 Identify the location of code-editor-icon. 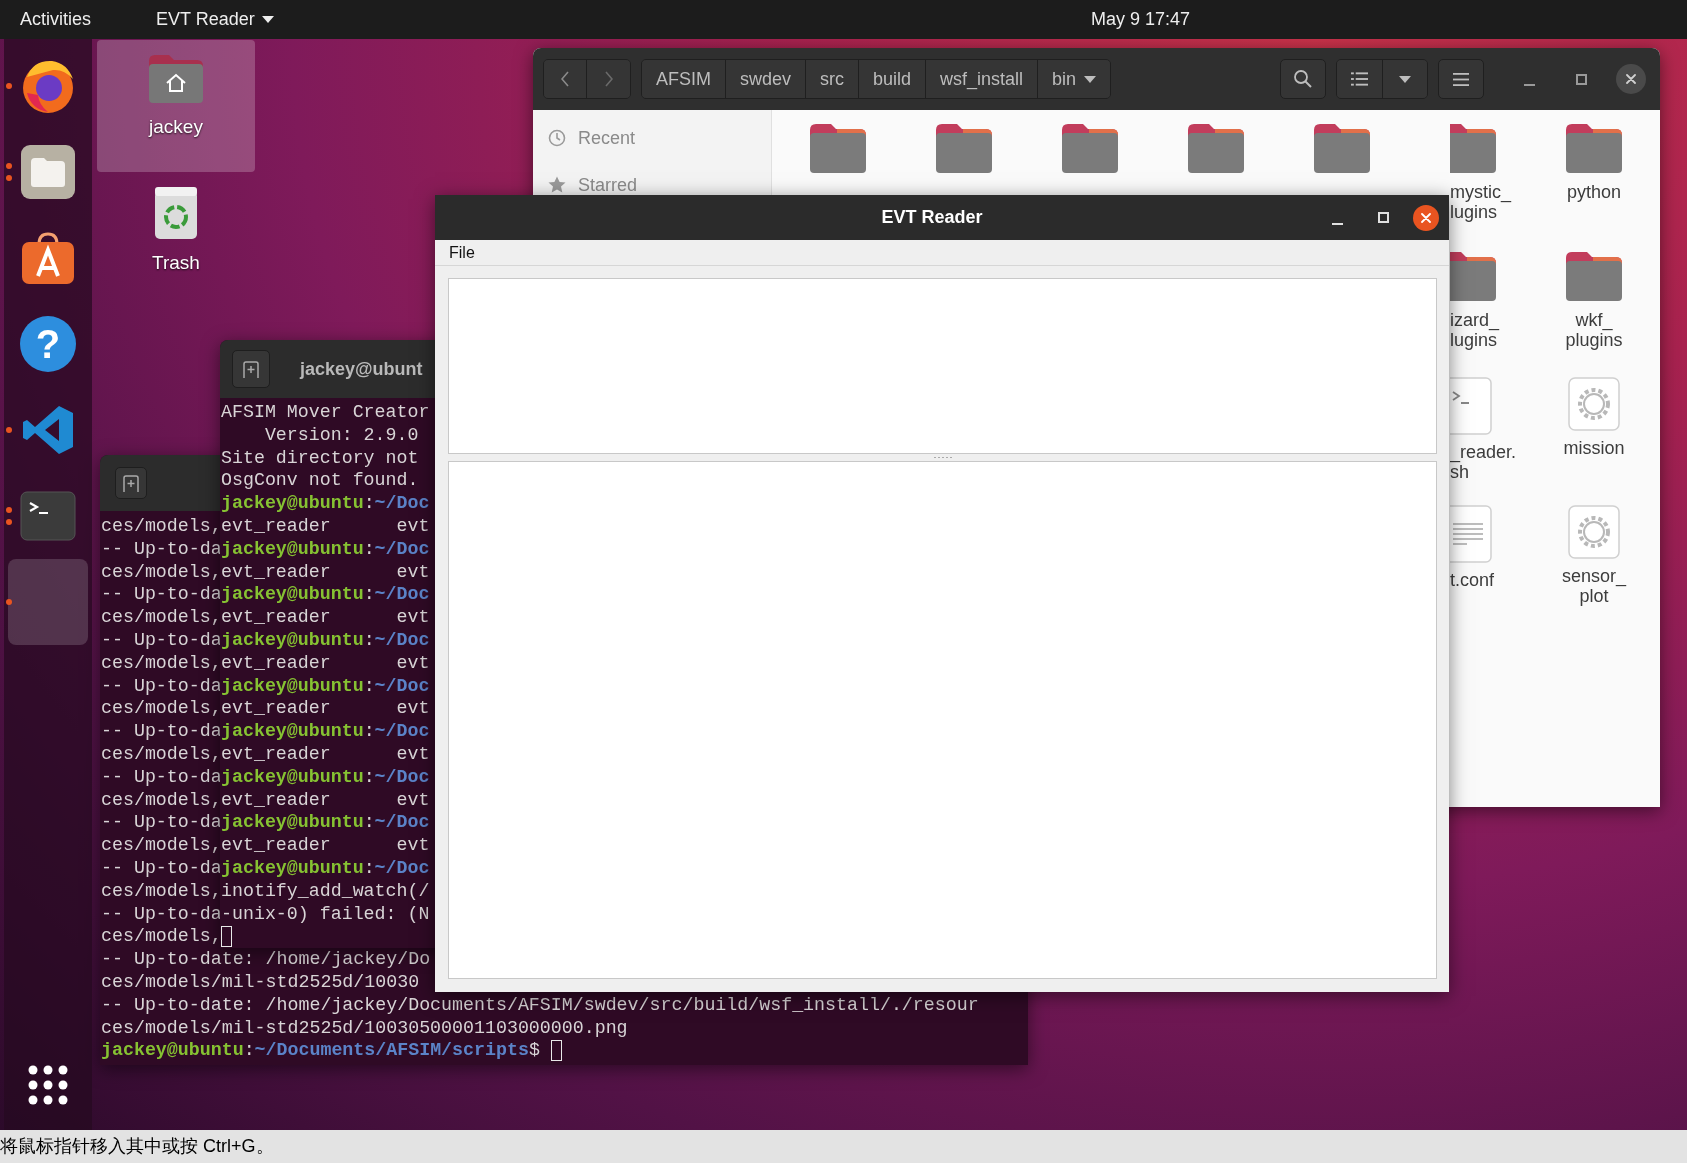
(48, 430).